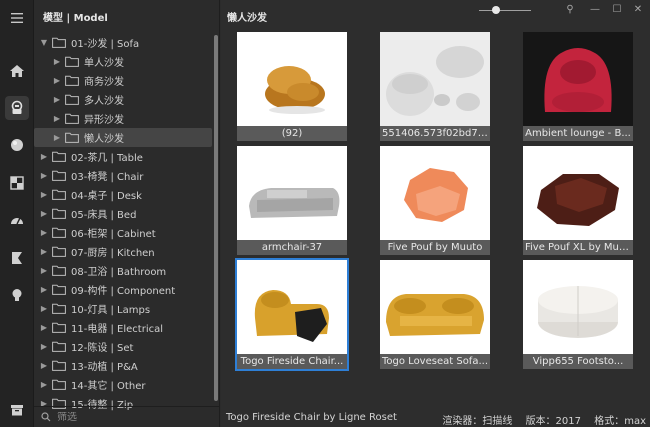 This screenshot has height=427, width=650. What do you see at coordinates (104, 101) in the screenshot?
I see `tree-item-label: 多人沙发` at bounding box center [104, 101].